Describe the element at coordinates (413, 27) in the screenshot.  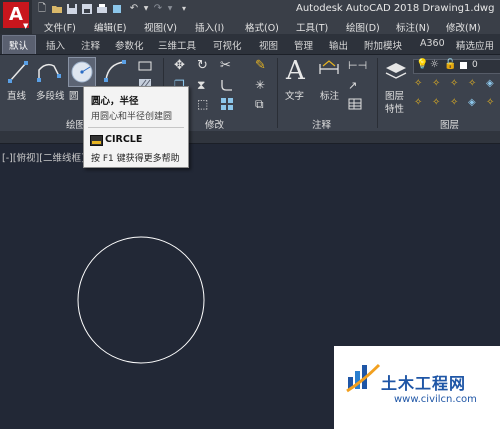
I see `menu-dimension: 标注(N)` at that location.